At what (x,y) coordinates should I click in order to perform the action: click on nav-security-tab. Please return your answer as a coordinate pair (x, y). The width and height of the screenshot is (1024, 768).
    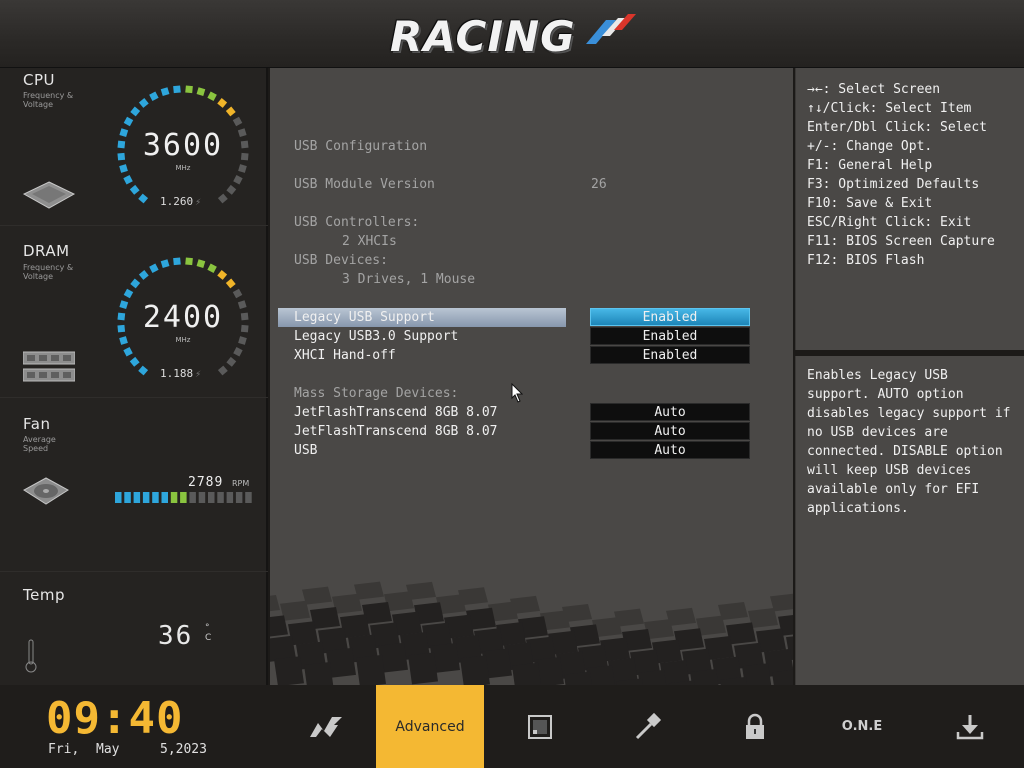
    Looking at the image, I should click on (755, 726).